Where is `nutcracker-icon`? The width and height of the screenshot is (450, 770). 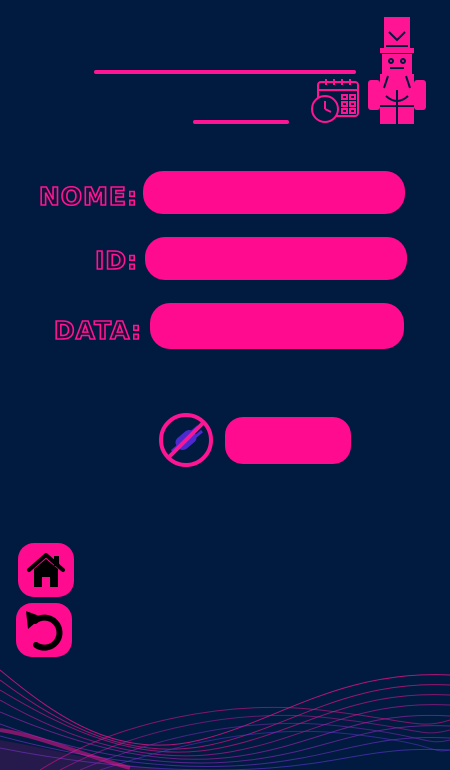 nutcracker-icon is located at coordinates (397, 70).